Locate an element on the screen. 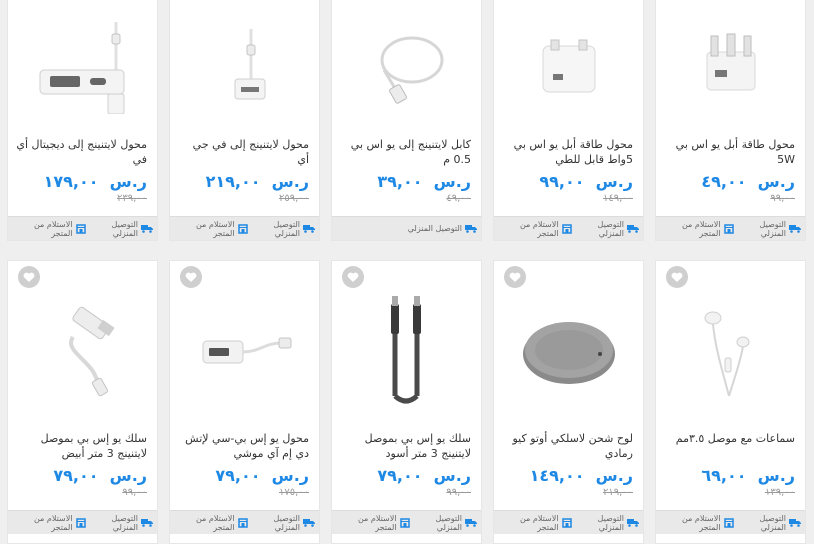 Image resolution: width=814 pixels, height=544 pixels. product-price: ر.س ٤٩,٠٠ is located at coordinates (748, 181).